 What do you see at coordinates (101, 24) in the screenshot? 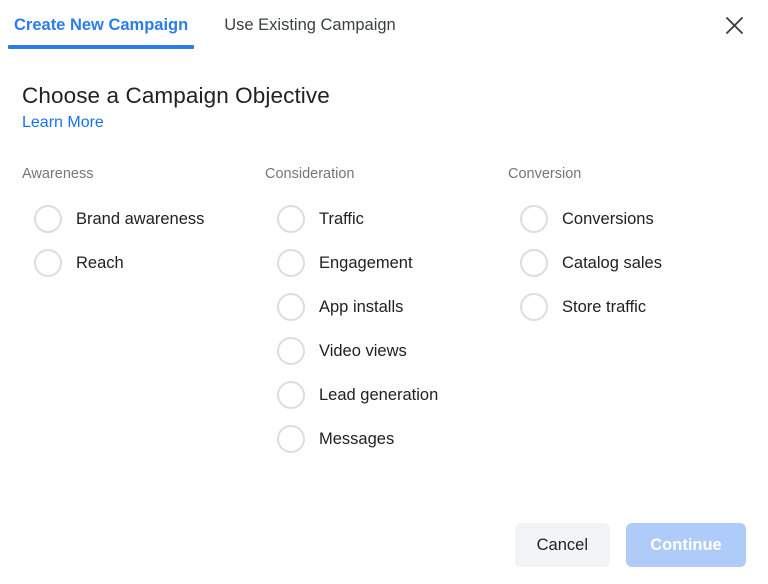
I see `tab-create-new-campaign: Create New Campaign` at bounding box center [101, 24].